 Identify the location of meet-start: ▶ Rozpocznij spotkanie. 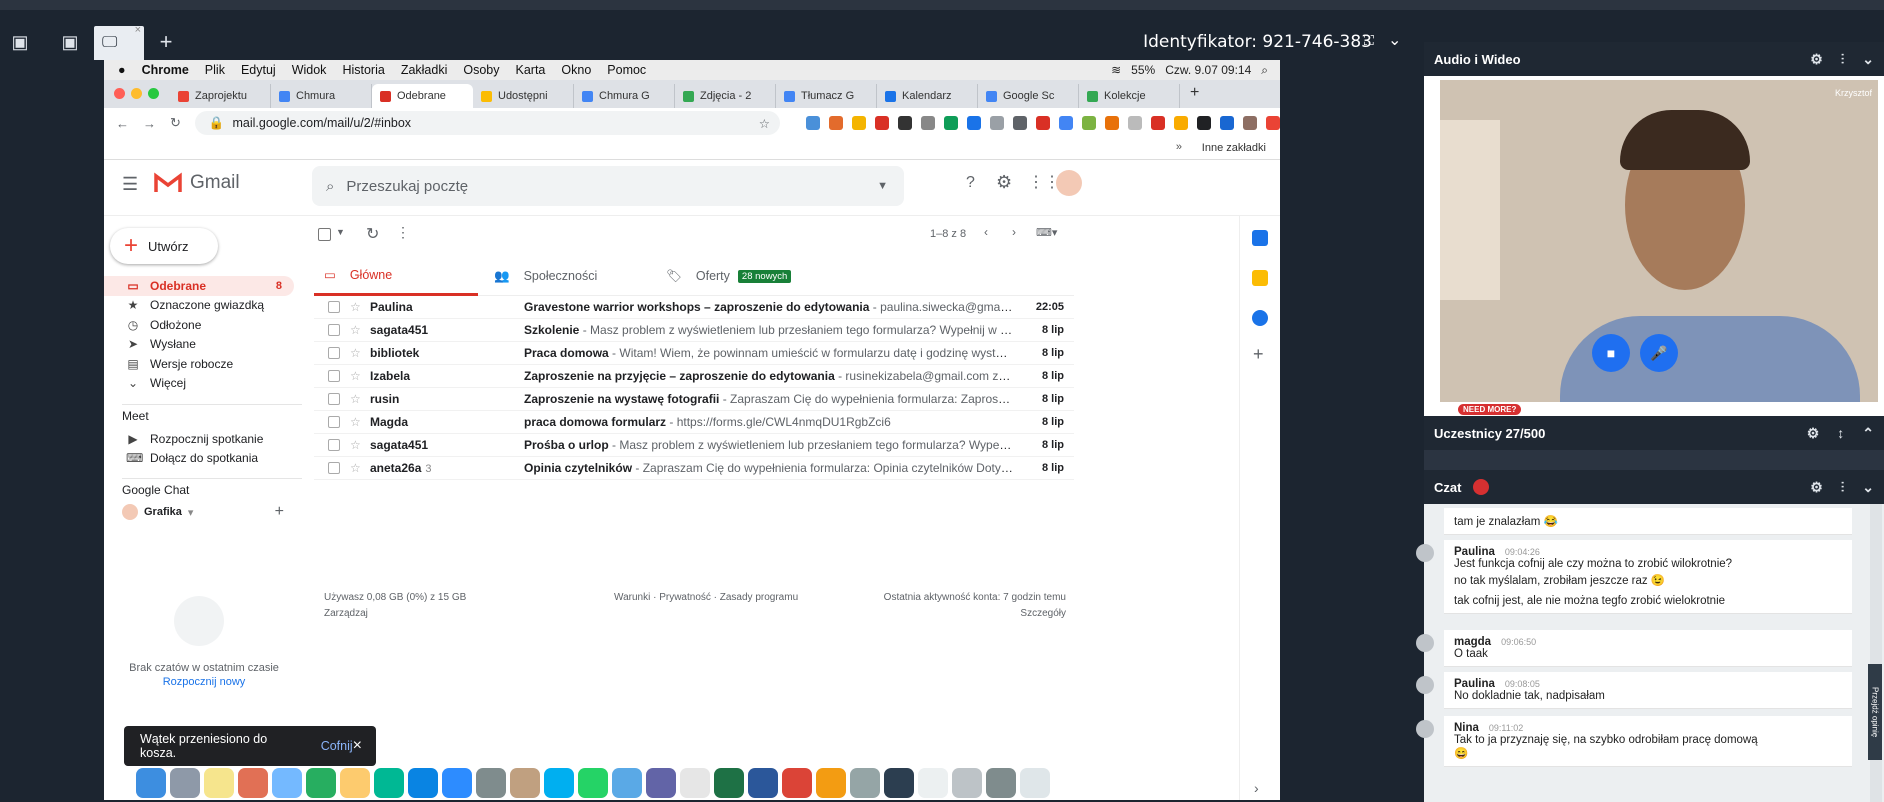
(212, 439).